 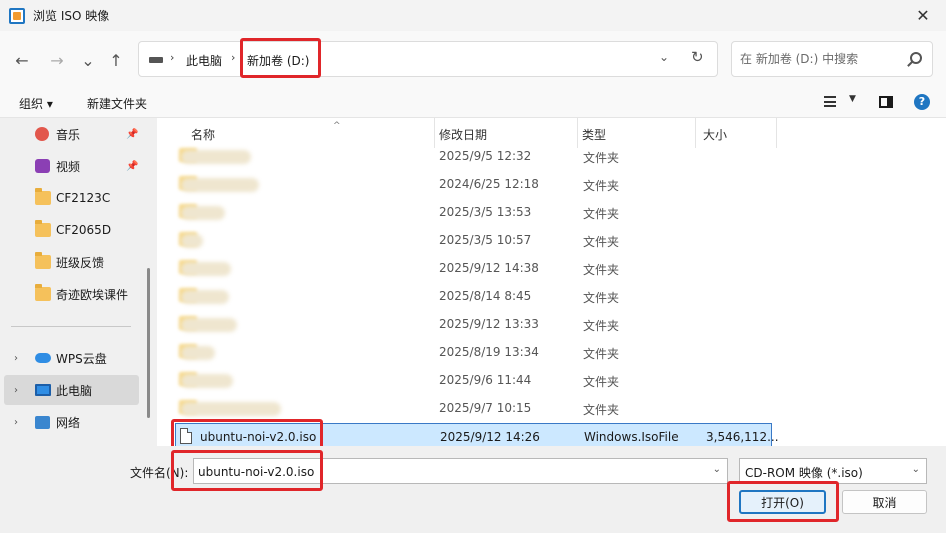 I want to click on annotation-highlight-open, so click(x=783, y=501).